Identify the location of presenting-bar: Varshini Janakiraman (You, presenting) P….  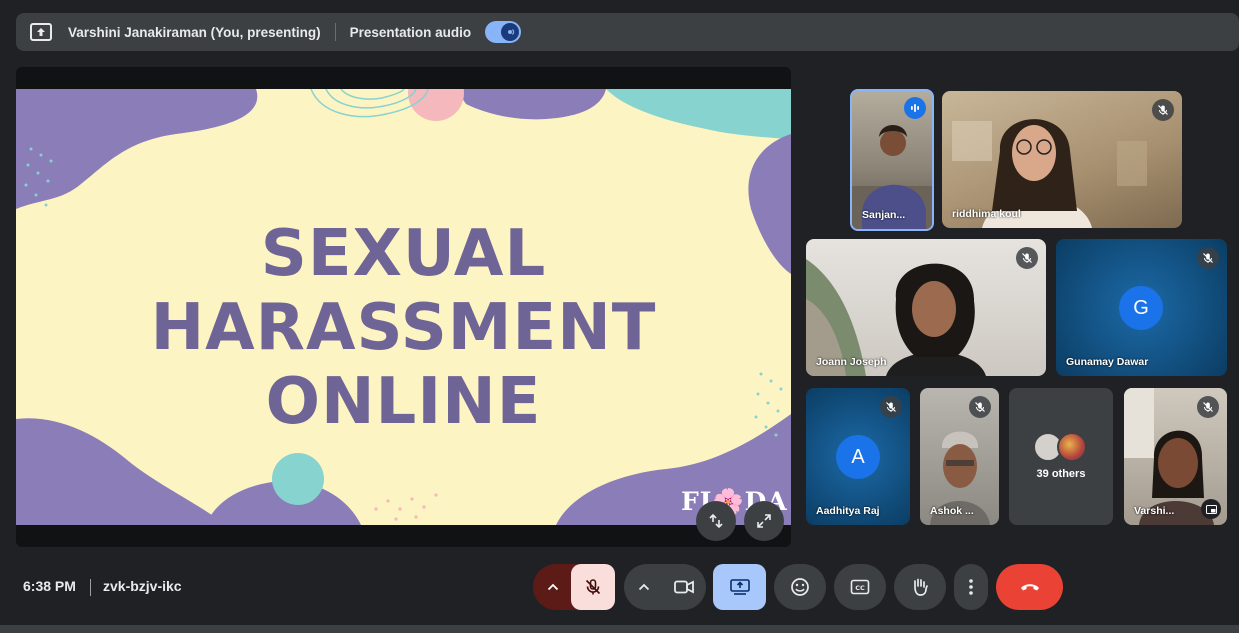
(627, 32).